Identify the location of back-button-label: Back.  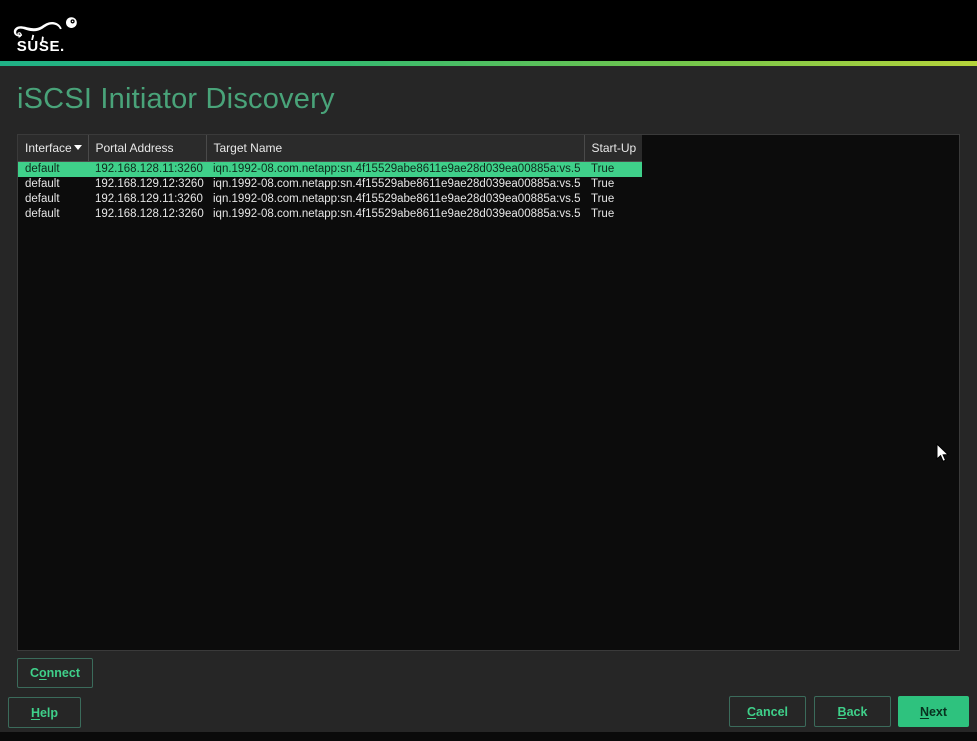
(852, 711).